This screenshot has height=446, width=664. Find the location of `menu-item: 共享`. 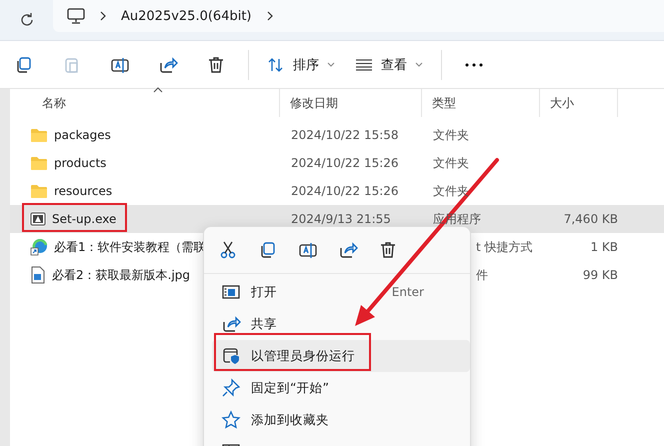

menu-item: 共享 is located at coordinates (341, 324).